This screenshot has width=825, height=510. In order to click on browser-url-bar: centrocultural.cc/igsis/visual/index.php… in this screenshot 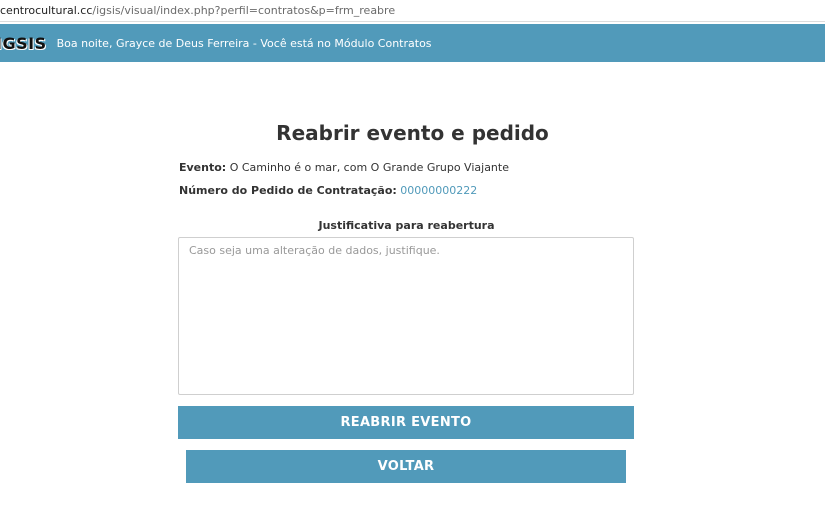, I will do `click(412, 11)`.